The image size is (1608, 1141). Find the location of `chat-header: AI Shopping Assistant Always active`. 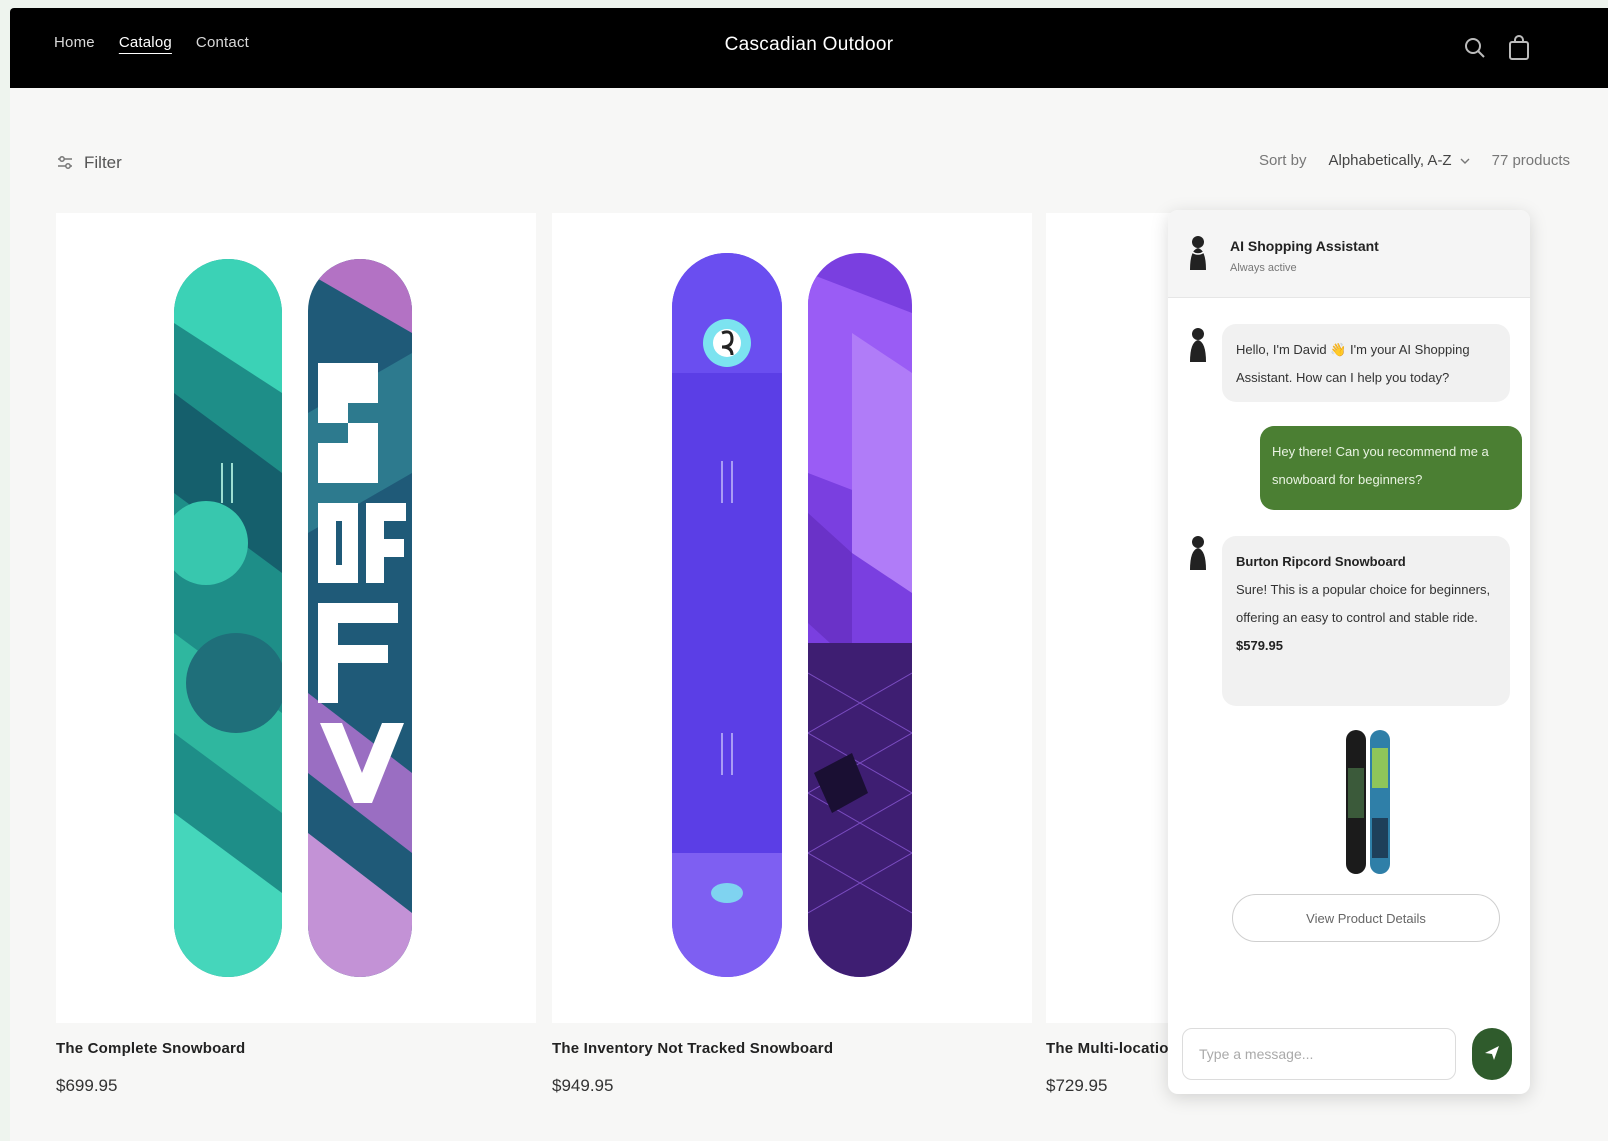

chat-header: AI Shopping Assistant Always active is located at coordinates (1349, 254).